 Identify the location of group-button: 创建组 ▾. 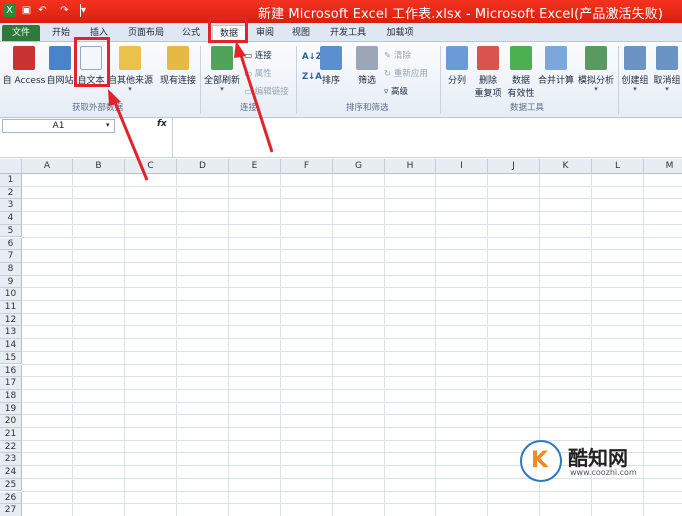
(635, 69).